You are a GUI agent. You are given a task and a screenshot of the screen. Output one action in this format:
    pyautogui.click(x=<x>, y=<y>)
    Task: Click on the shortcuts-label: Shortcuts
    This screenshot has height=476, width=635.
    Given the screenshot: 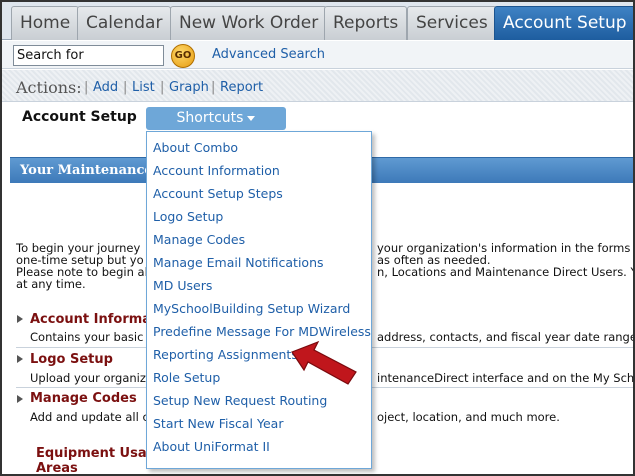 What is the action you would take?
    pyautogui.click(x=210, y=118)
    